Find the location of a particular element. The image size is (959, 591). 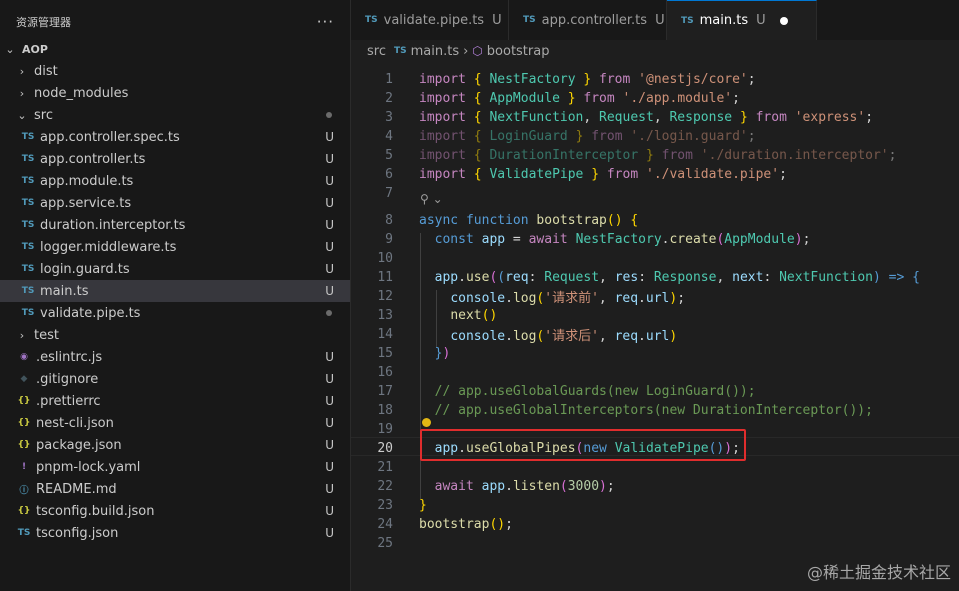

tab-app-controller-ts: TS app.controller.ts U is located at coordinates (588, 20).